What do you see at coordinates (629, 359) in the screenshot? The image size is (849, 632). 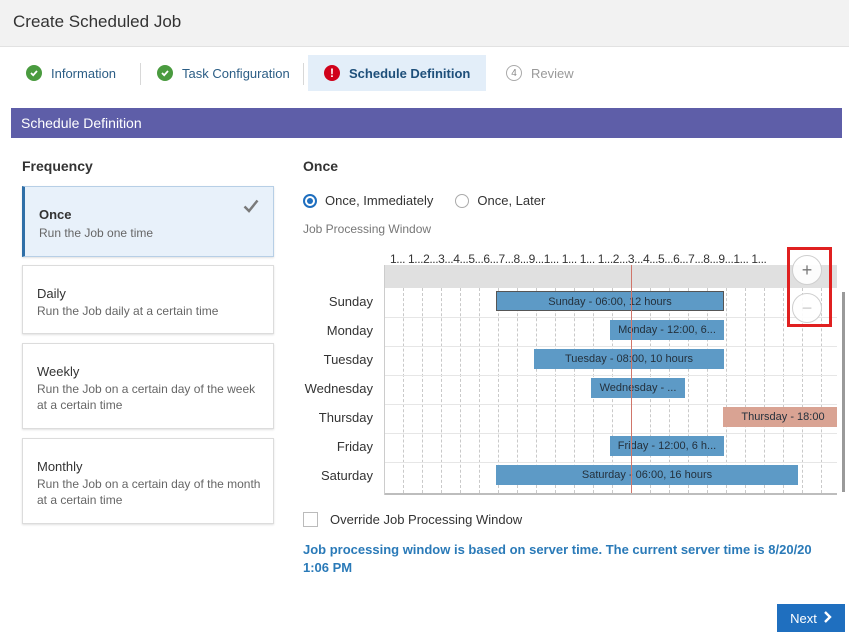 I see `window-bar-tuesday: Tuesday - 08:00, 10 hours` at bounding box center [629, 359].